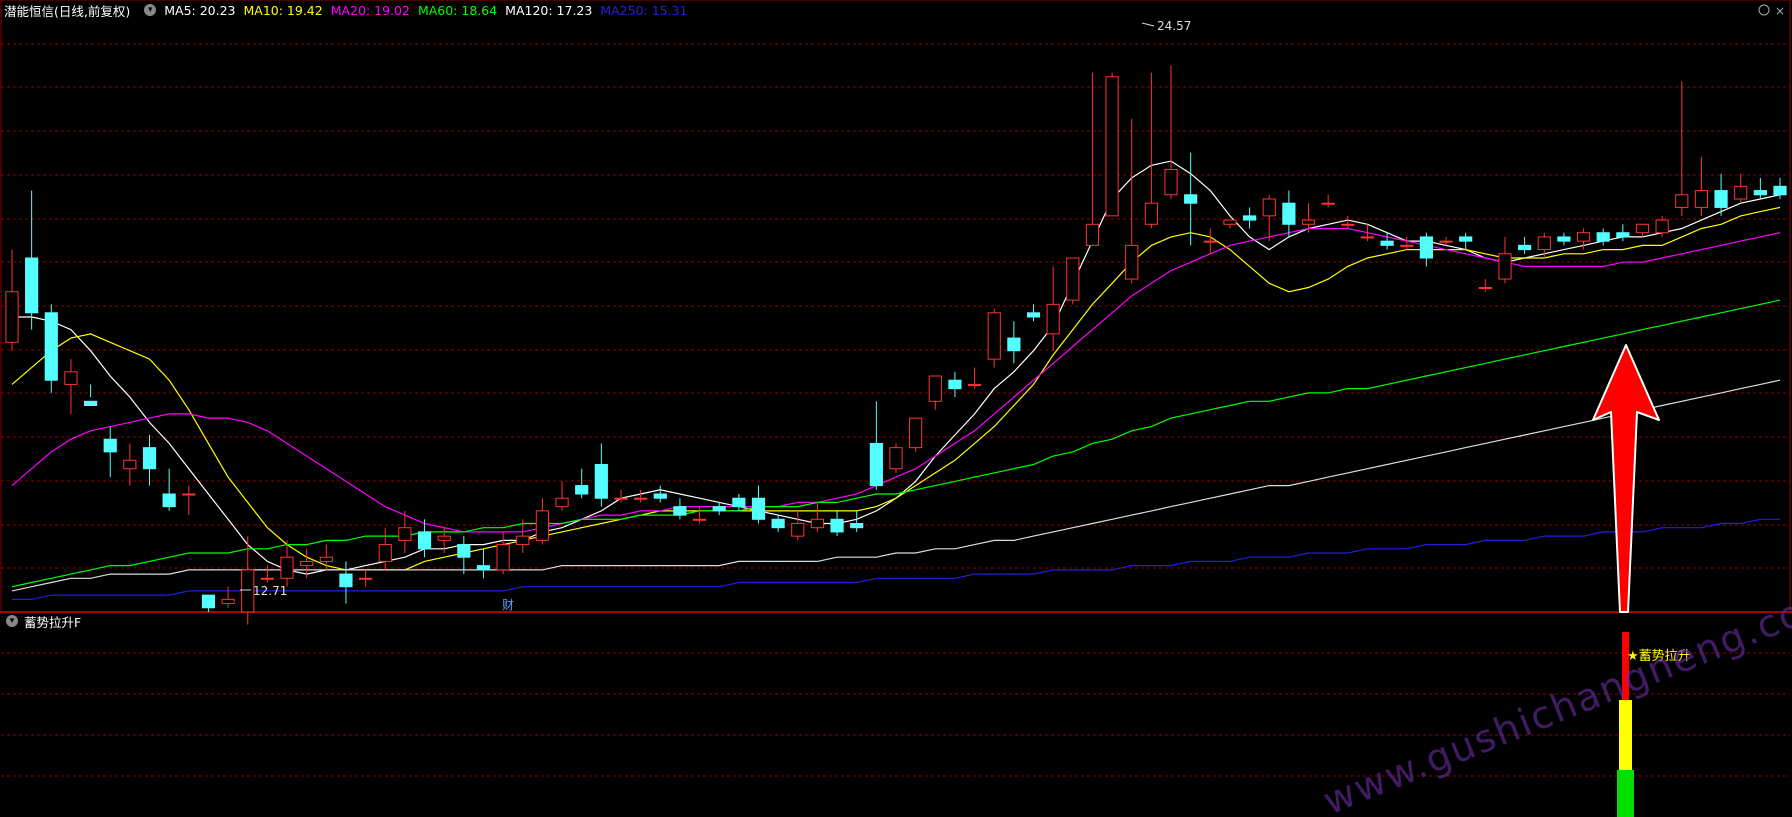 The height and width of the screenshot is (817, 1792). I want to click on high-pointer, so click(1148, 24).